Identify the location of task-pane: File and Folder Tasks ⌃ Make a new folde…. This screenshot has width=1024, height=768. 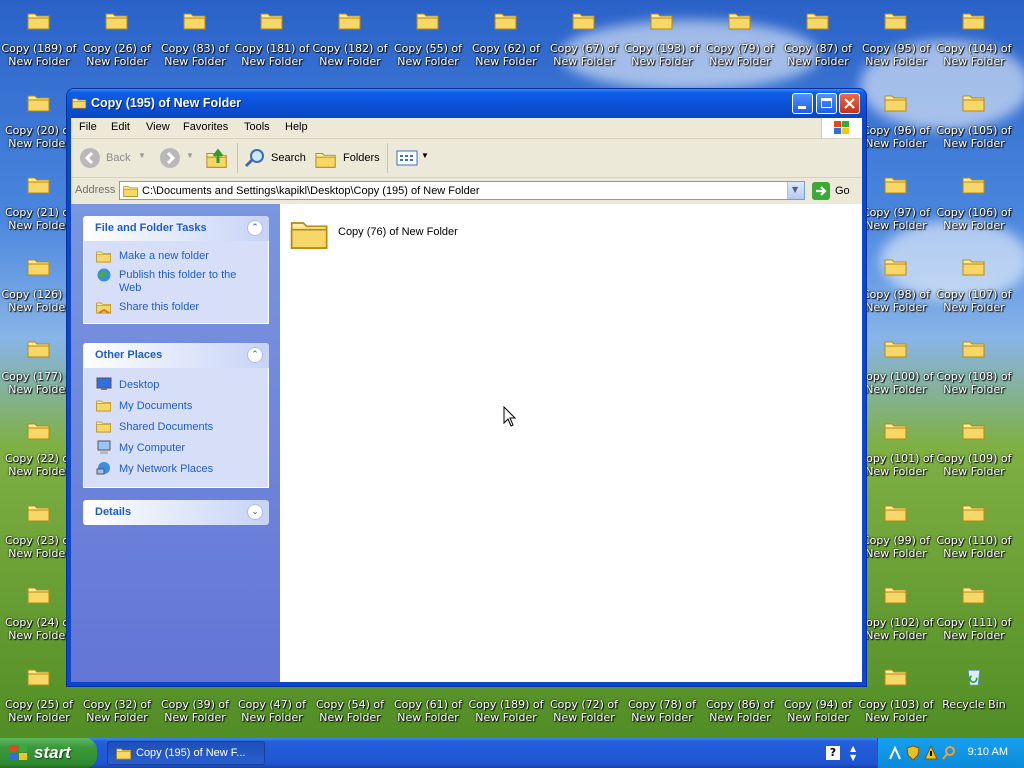
(175, 443).